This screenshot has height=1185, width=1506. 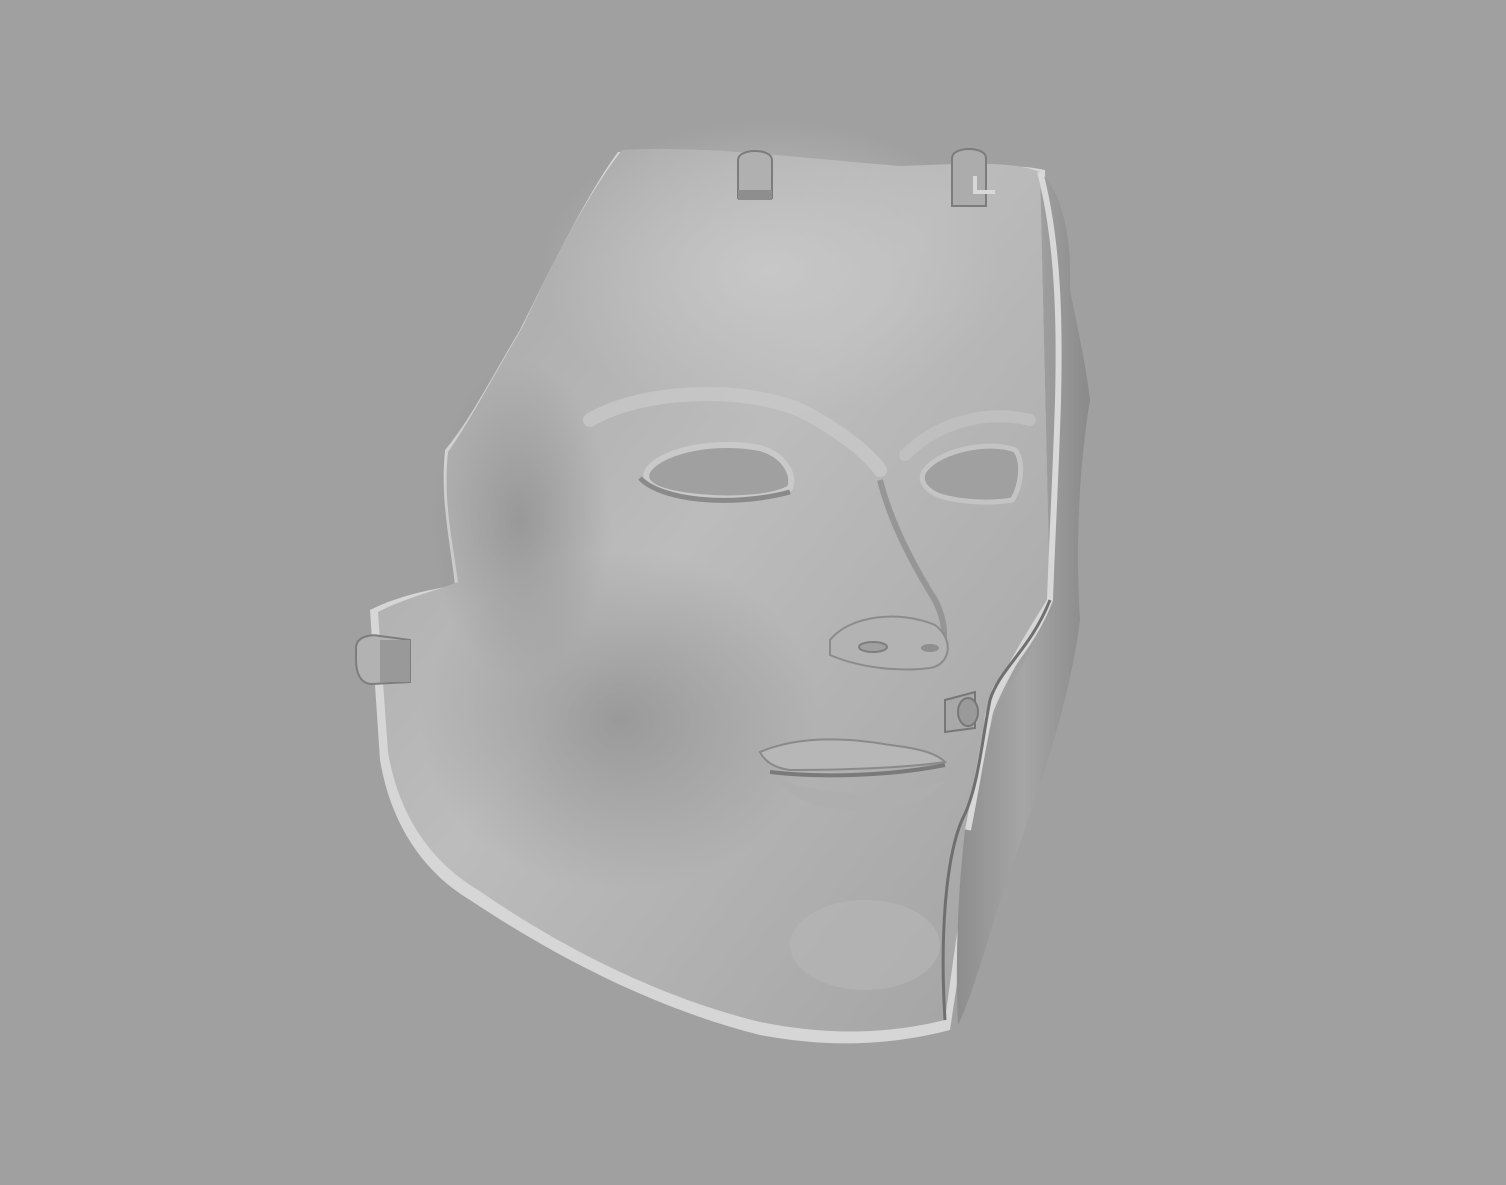 What do you see at coordinates (383, 660) in the screenshot?
I see `side-mount-tab` at bounding box center [383, 660].